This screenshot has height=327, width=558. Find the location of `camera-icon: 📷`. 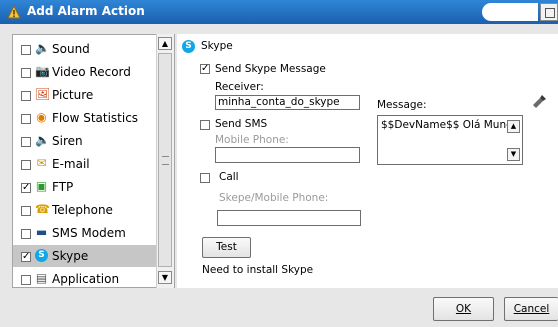

camera-icon: 📷 is located at coordinates (42, 71).